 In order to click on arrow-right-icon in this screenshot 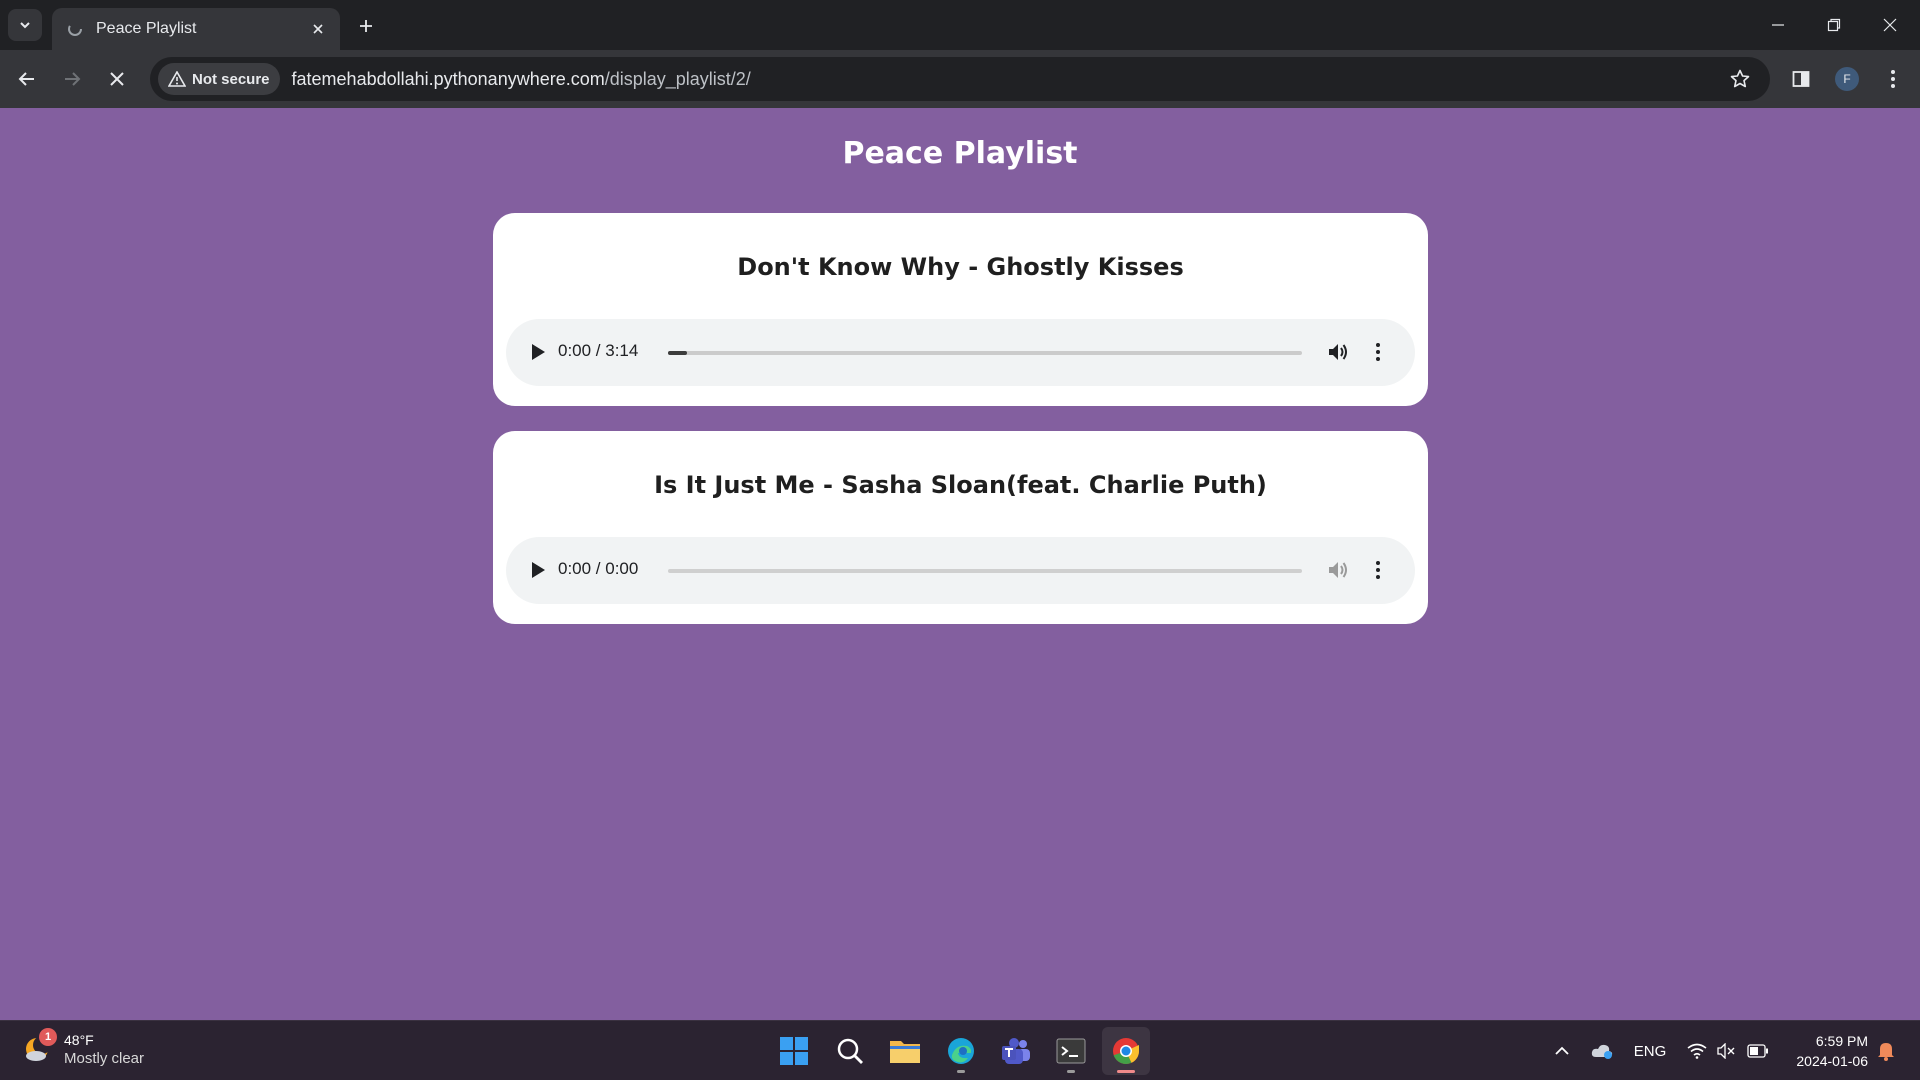, I will do `click(73, 79)`.